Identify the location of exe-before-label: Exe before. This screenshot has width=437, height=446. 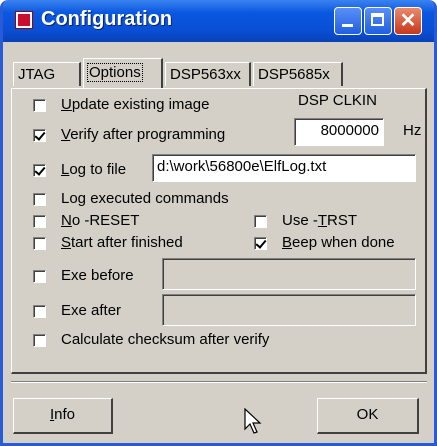
(97, 275).